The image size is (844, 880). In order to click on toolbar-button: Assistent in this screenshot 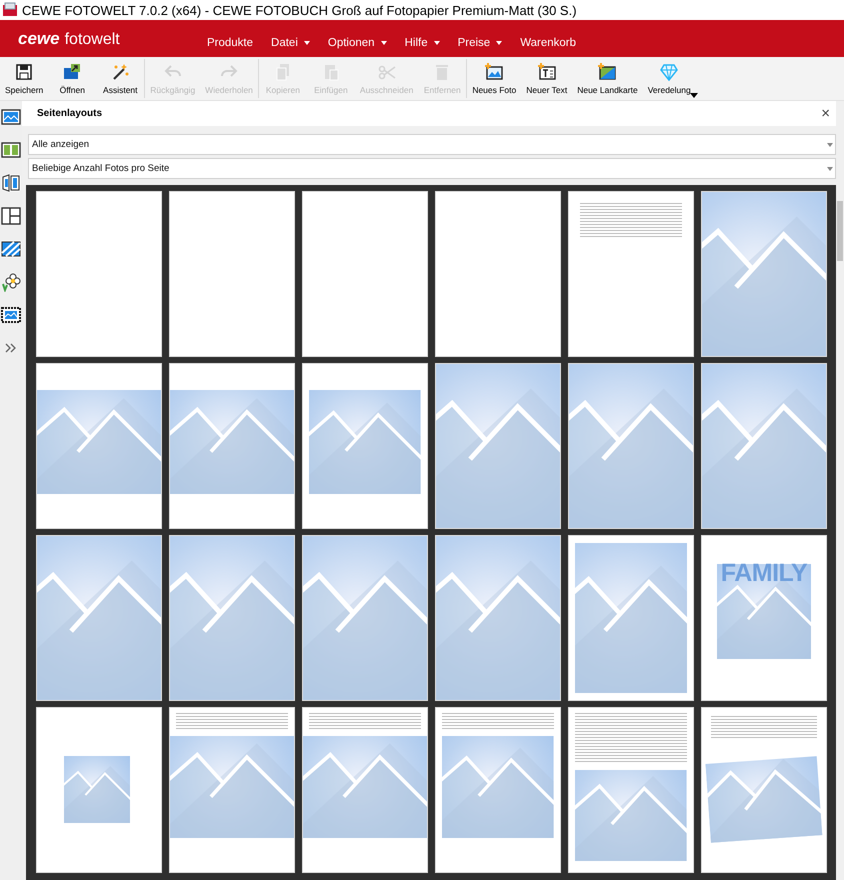, I will do `click(120, 78)`.